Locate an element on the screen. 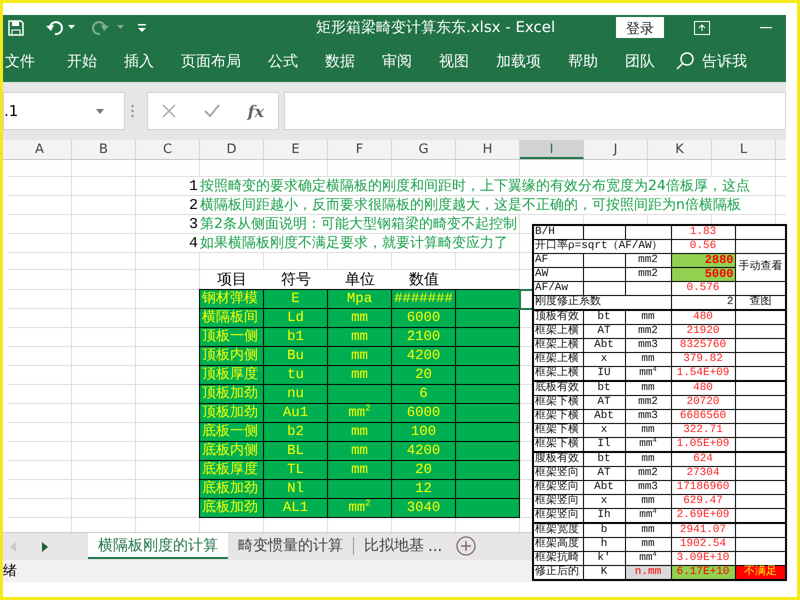  ribbon-tab: 帮助 is located at coordinates (583, 61).